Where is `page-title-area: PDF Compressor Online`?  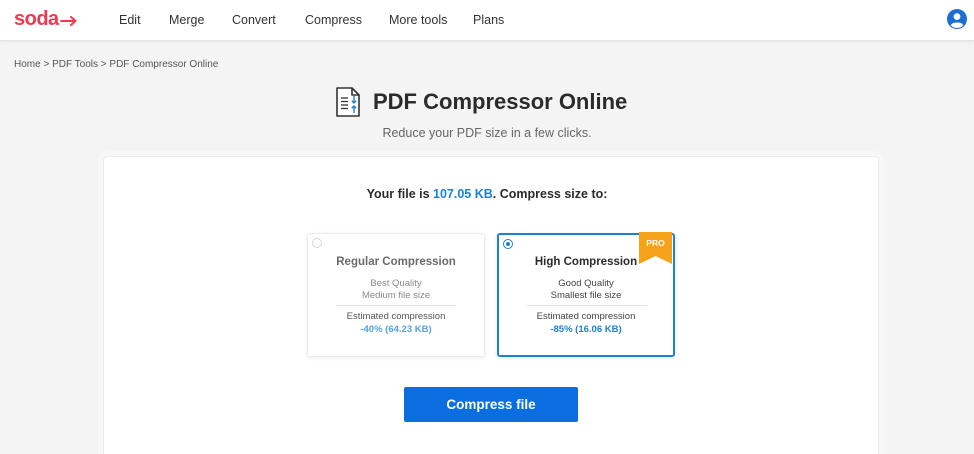
page-title-area: PDF Compressor Online is located at coordinates (481, 102).